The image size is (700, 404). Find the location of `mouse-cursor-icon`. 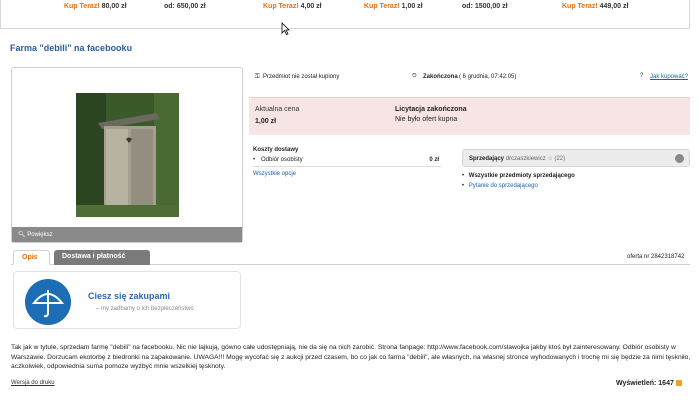

mouse-cursor-icon is located at coordinates (285, 28).